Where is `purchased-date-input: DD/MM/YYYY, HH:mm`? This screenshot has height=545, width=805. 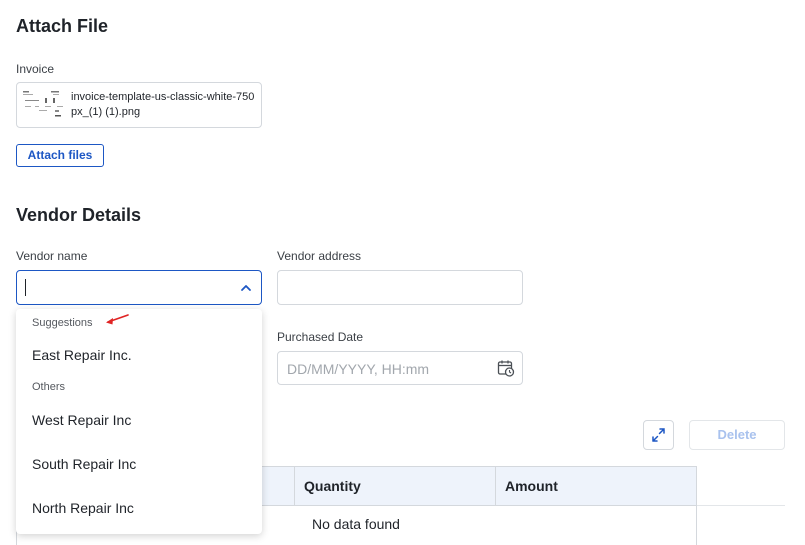 purchased-date-input: DD/MM/YYYY, HH:mm is located at coordinates (400, 368).